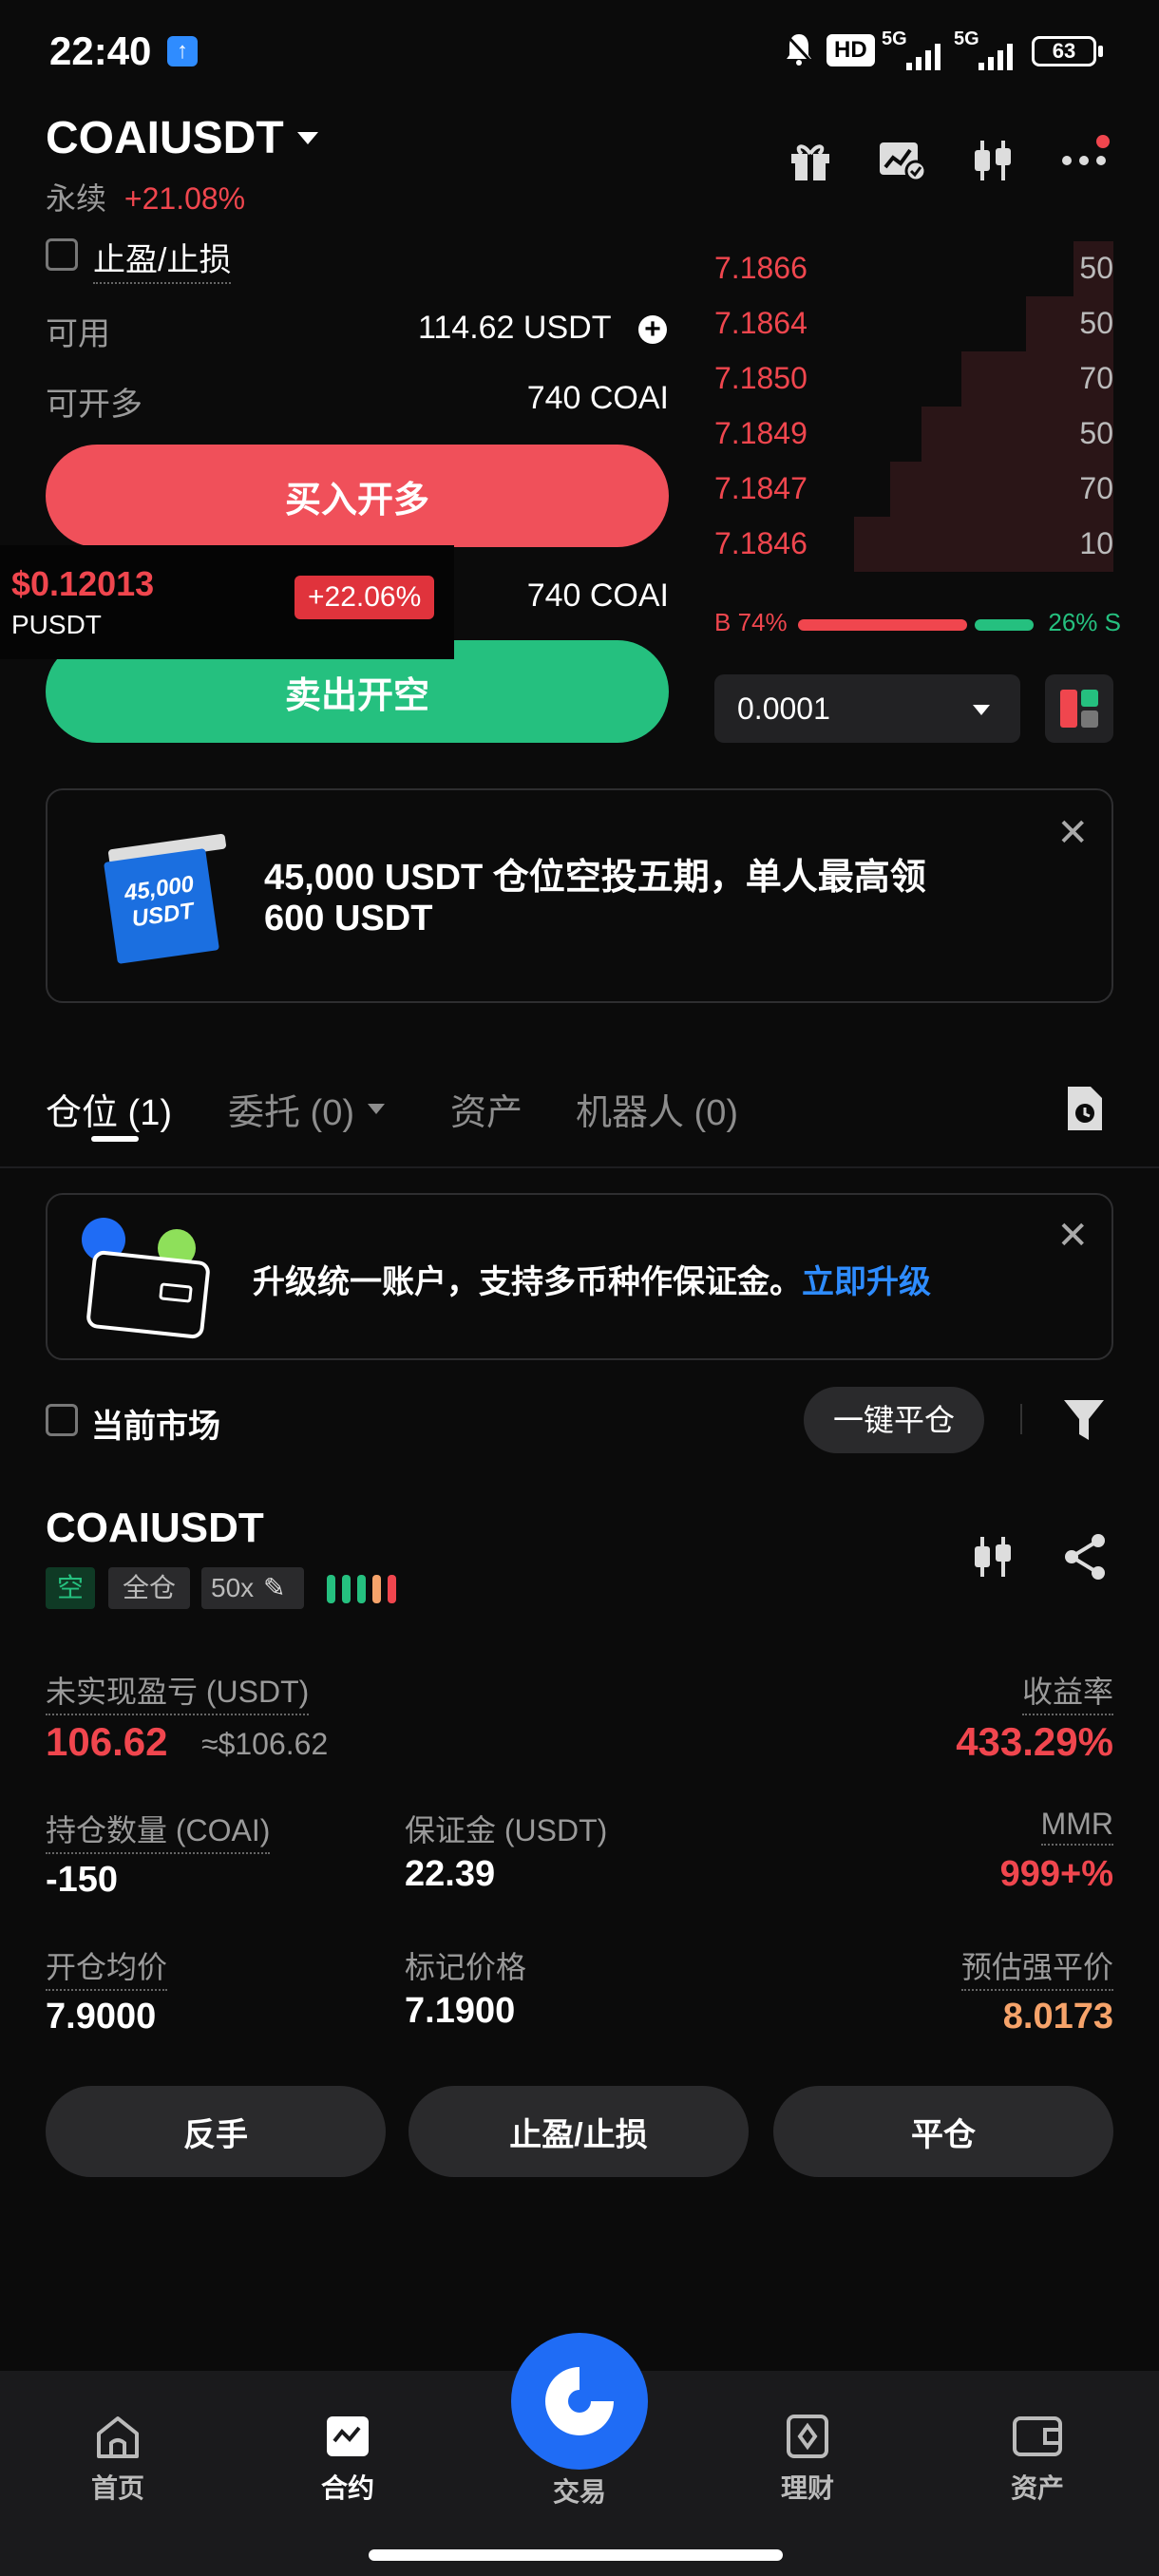  Describe the element at coordinates (799, 49) in the screenshot. I see `bell-icon` at that location.